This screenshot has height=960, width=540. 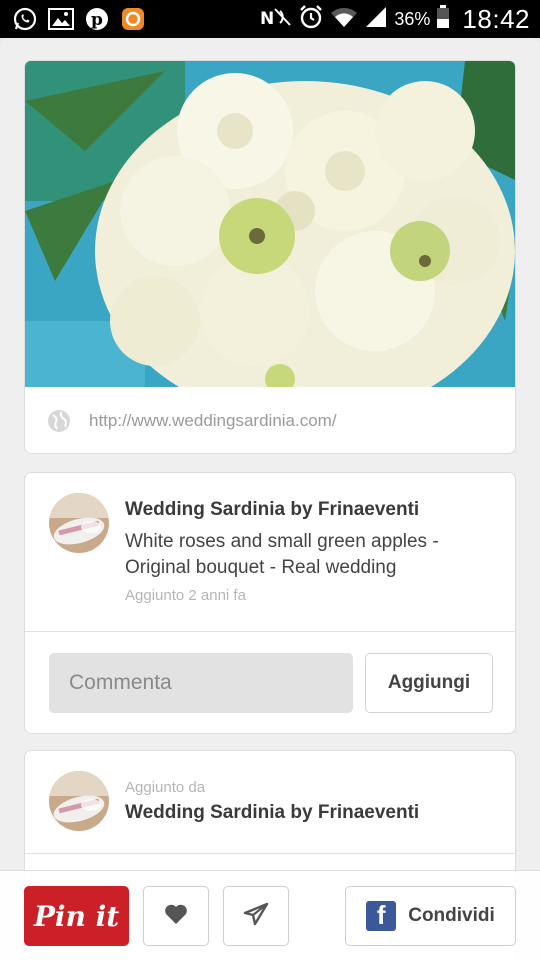 What do you see at coordinates (376, 19) in the screenshot?
I see `signal-icon` at bounding box center [376, 19].